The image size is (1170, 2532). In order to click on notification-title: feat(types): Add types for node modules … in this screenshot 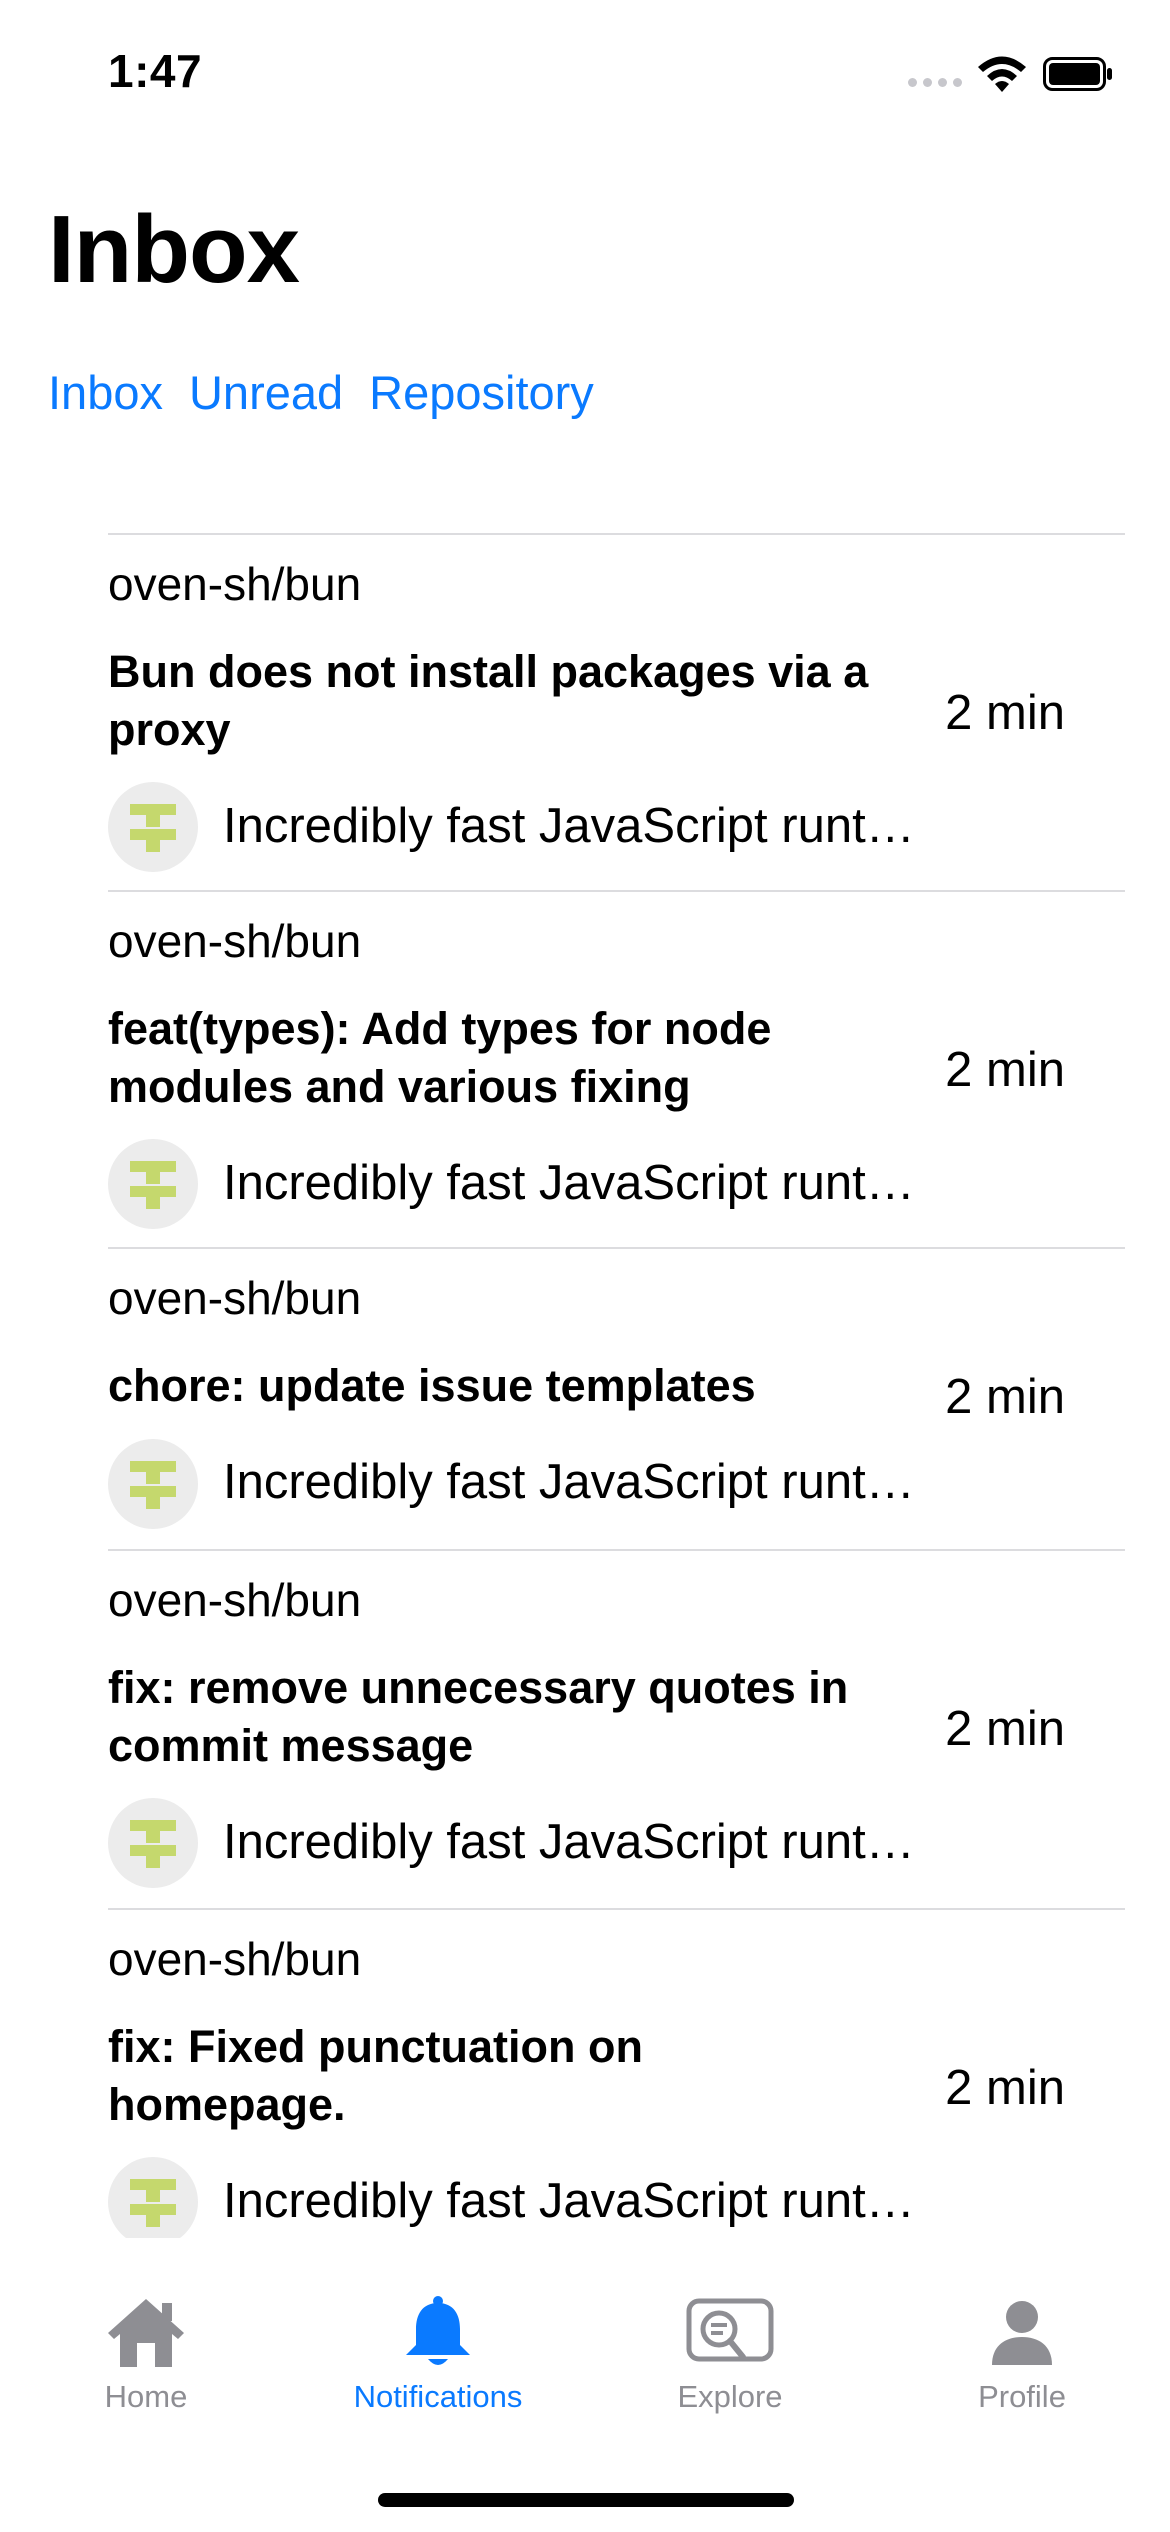, I will do `click(440, 1057)`.